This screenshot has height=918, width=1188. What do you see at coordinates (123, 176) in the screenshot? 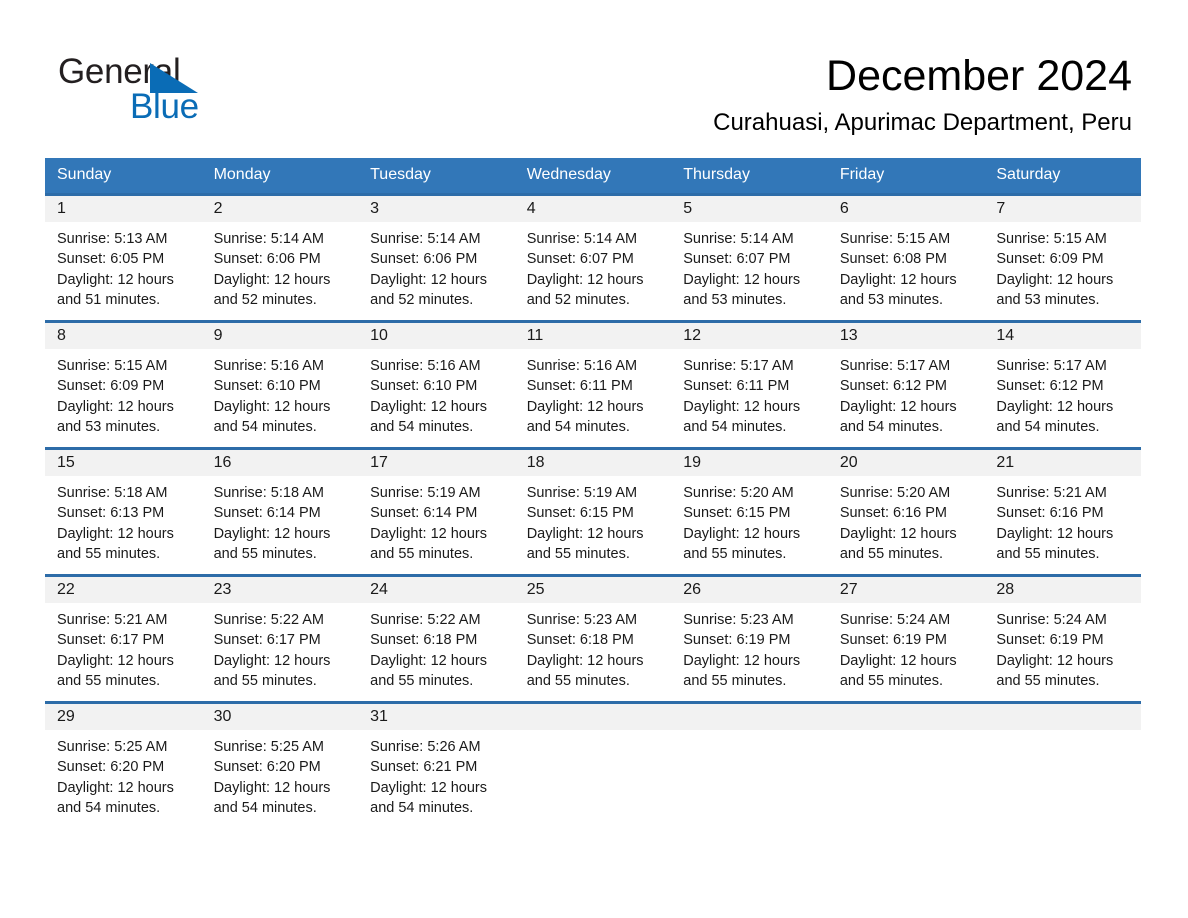
I see `weekday-header-sunday: Sunday` at bounding box center [123, 176].